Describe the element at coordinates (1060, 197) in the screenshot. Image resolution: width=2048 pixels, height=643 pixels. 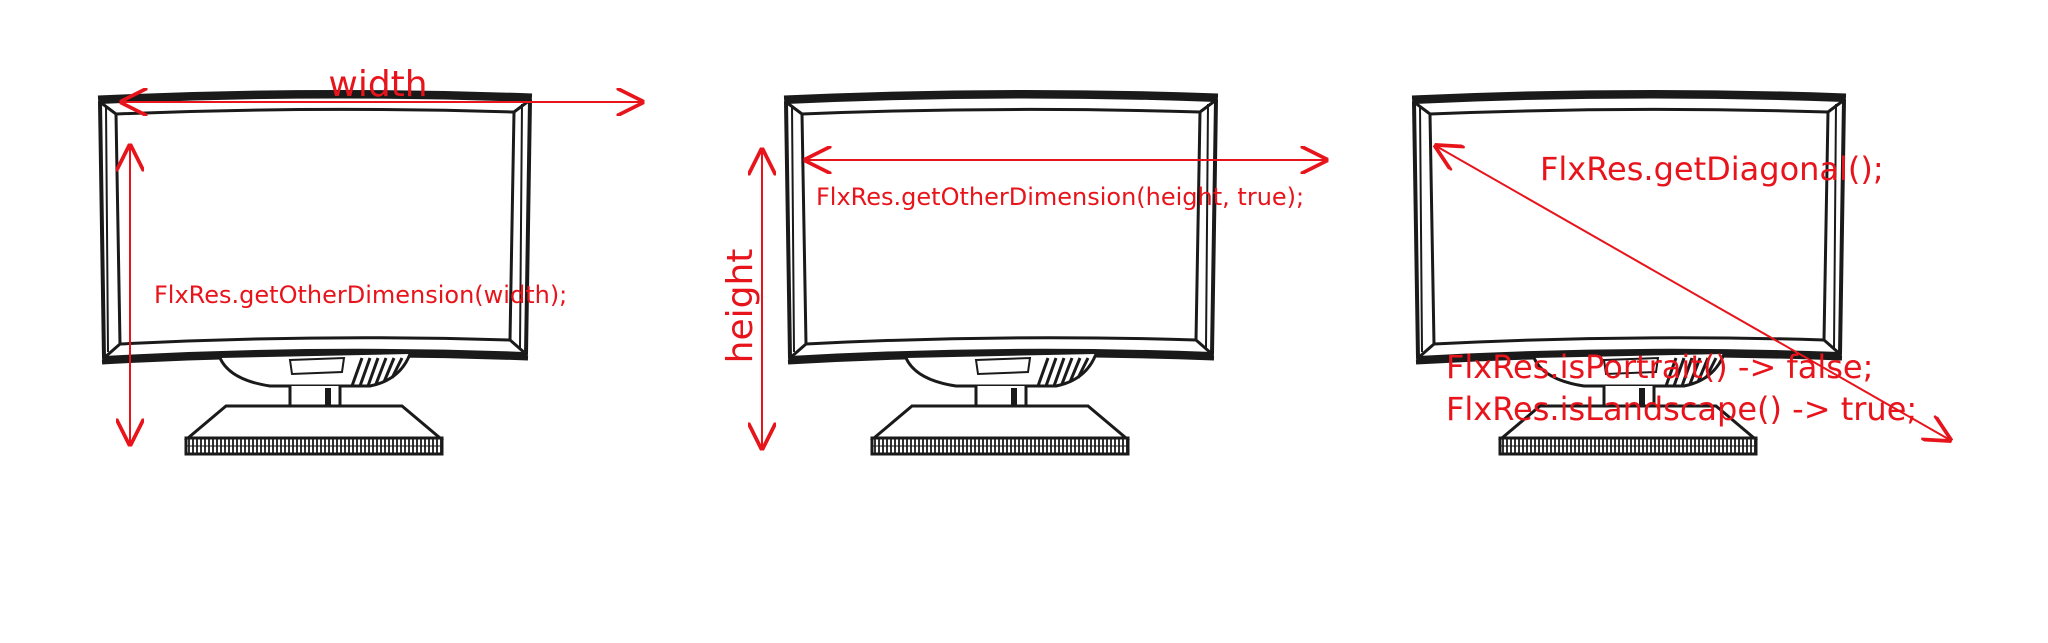
I see `other-dimension-code: FlxRes.getOtherDimension(height, true);` at that location.